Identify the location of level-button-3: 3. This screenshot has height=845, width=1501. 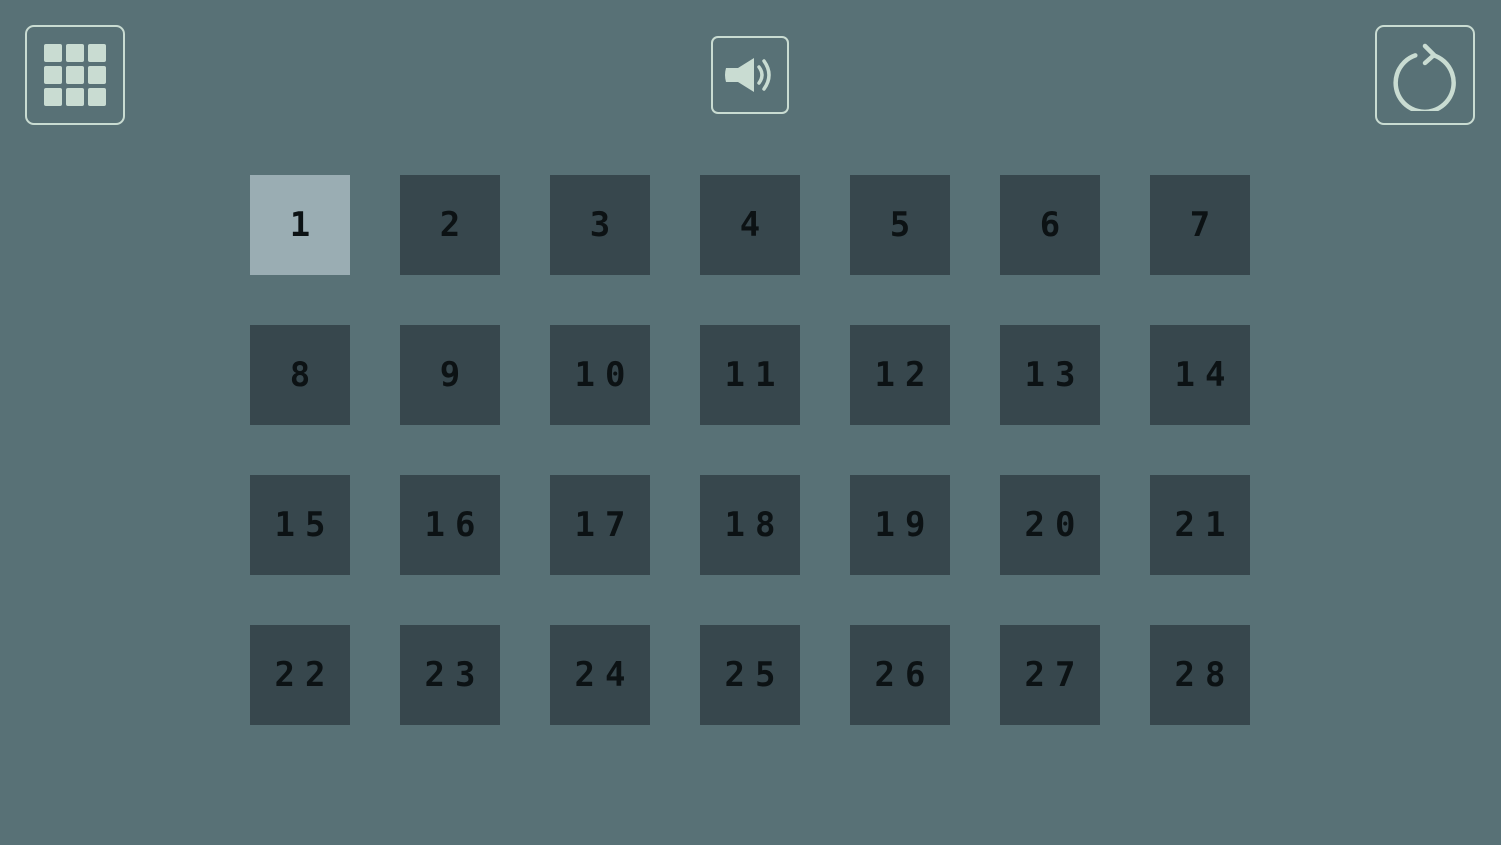
(600, 225).